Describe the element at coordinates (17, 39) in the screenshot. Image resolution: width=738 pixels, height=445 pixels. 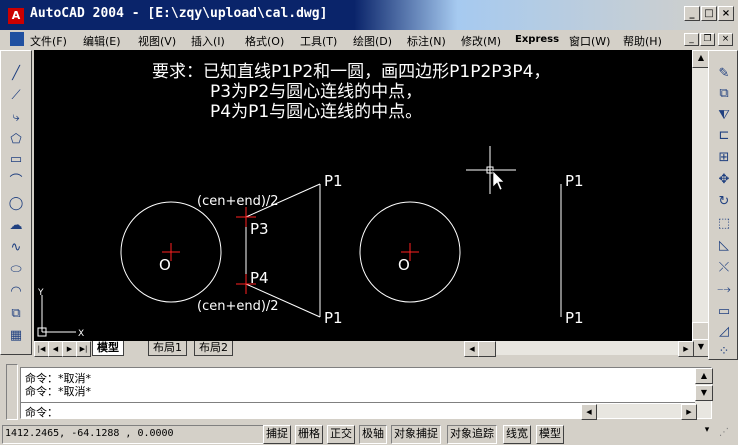
I see `document-icon` at that location.